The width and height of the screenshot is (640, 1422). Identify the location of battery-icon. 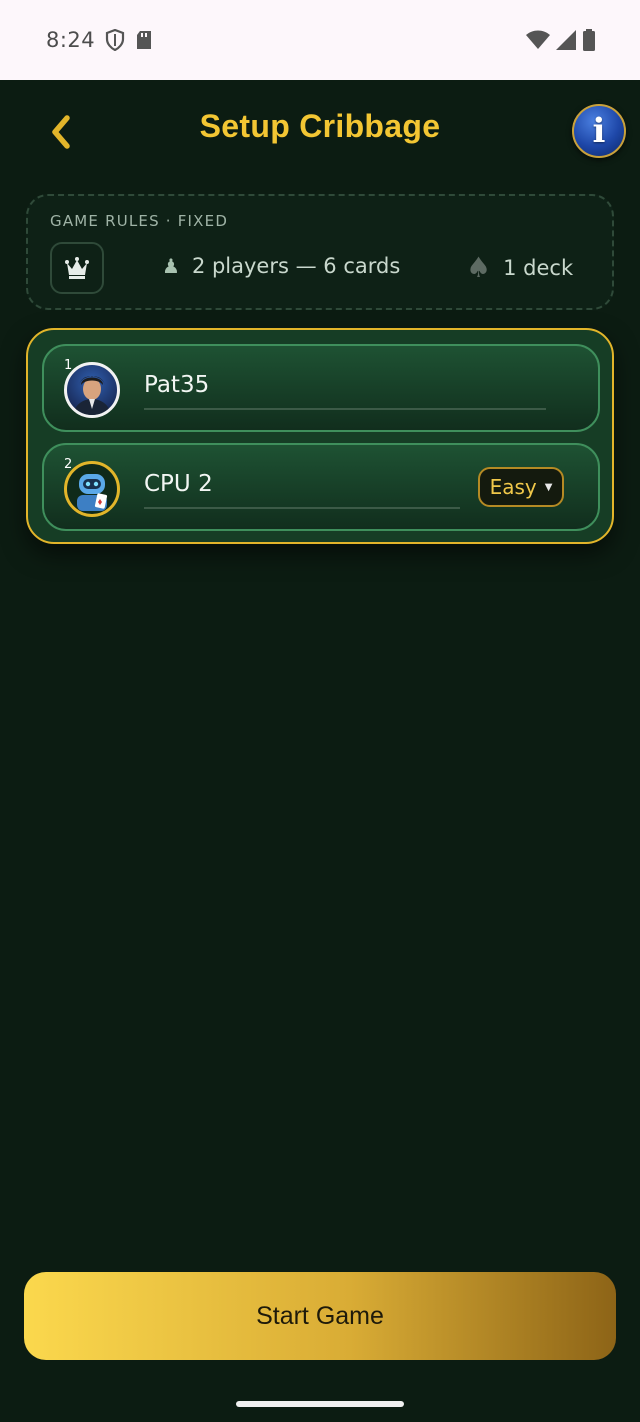
(589, 40).